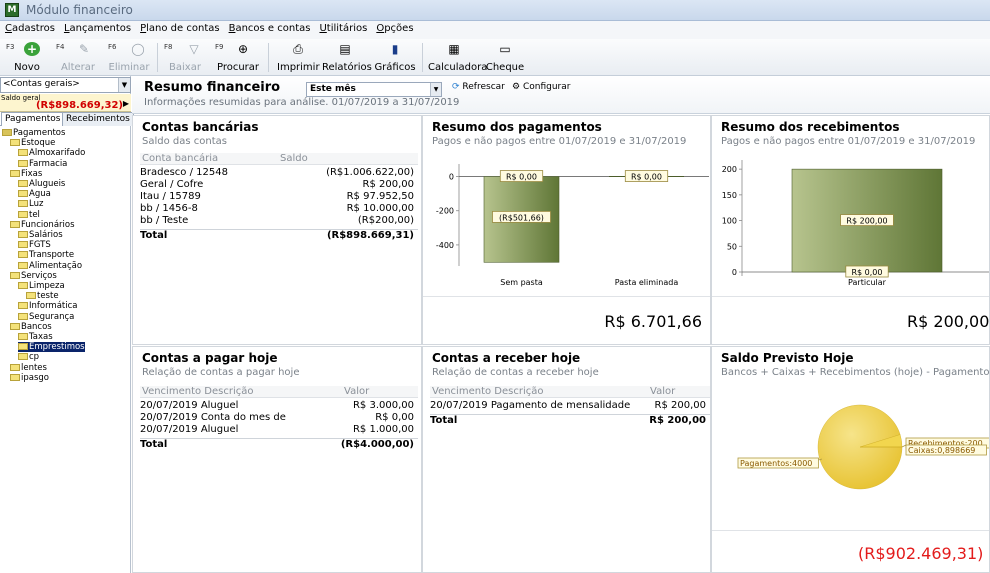 The width and height of the screenshot is (990, 573). Describe the element at coordinates (79, 105) in the screenshot. I see `saldo-value: (R$898.669,32)` at that location.